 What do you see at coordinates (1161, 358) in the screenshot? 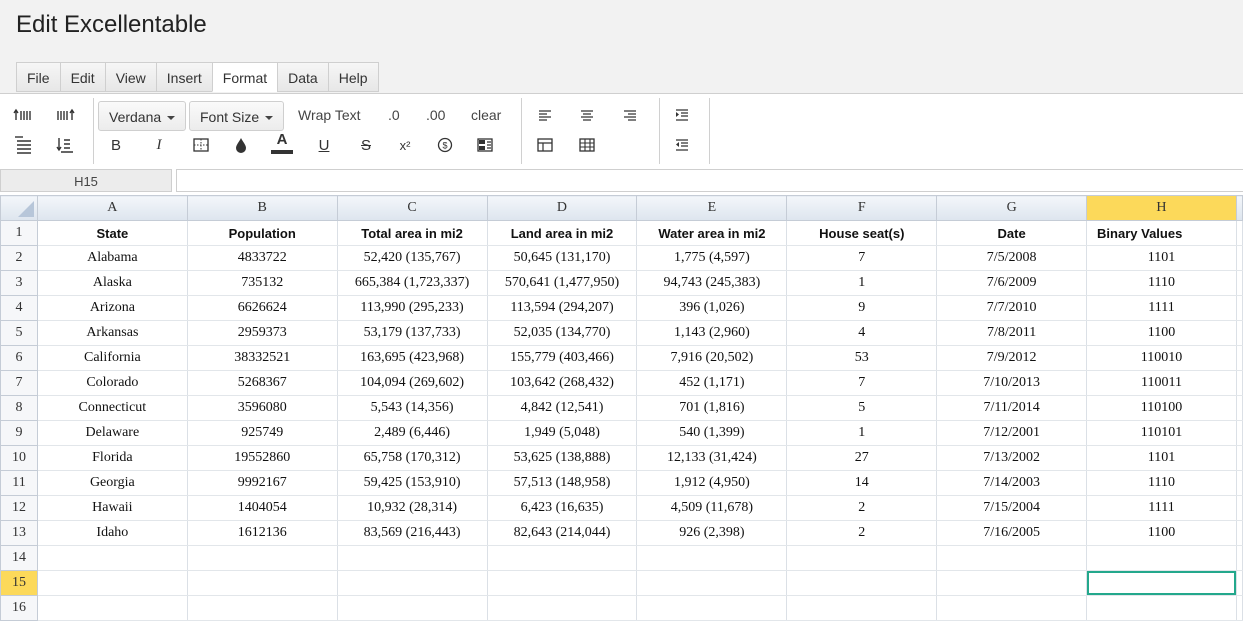
I see `cell-h6: 110010` at bounding box center [1161, 358].